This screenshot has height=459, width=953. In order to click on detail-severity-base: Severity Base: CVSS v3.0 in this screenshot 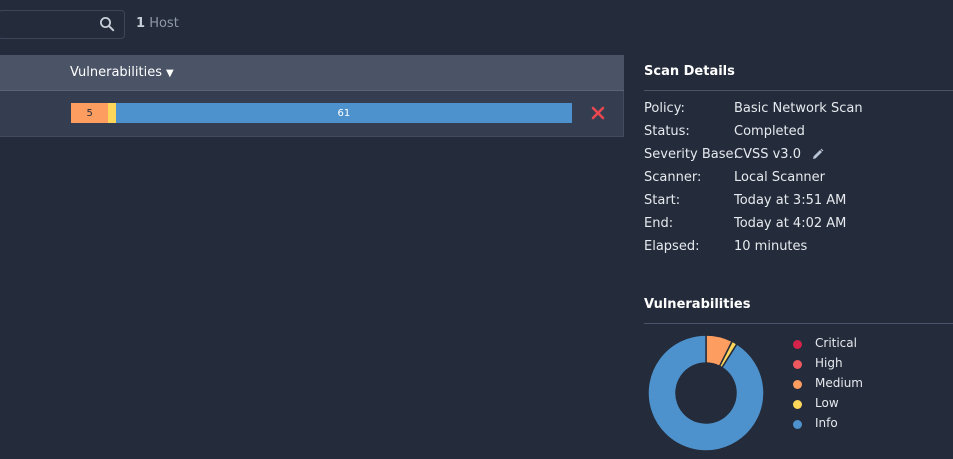, I will do `click(794, 158)`.